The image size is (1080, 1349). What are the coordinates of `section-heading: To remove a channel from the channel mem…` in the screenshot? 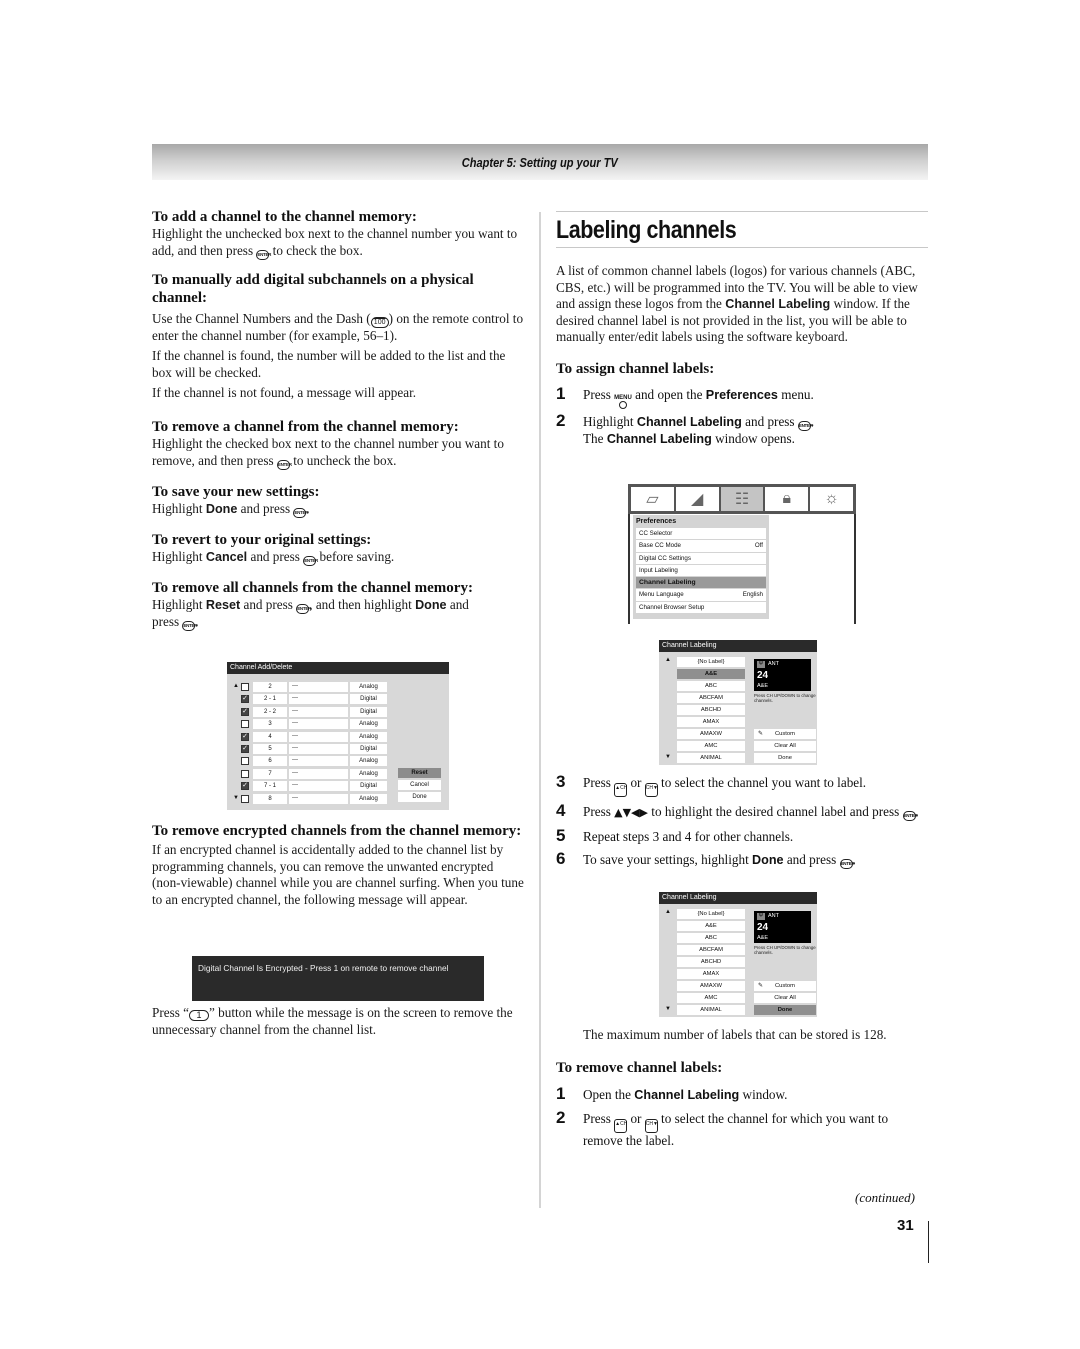 It's located at (305, 426).